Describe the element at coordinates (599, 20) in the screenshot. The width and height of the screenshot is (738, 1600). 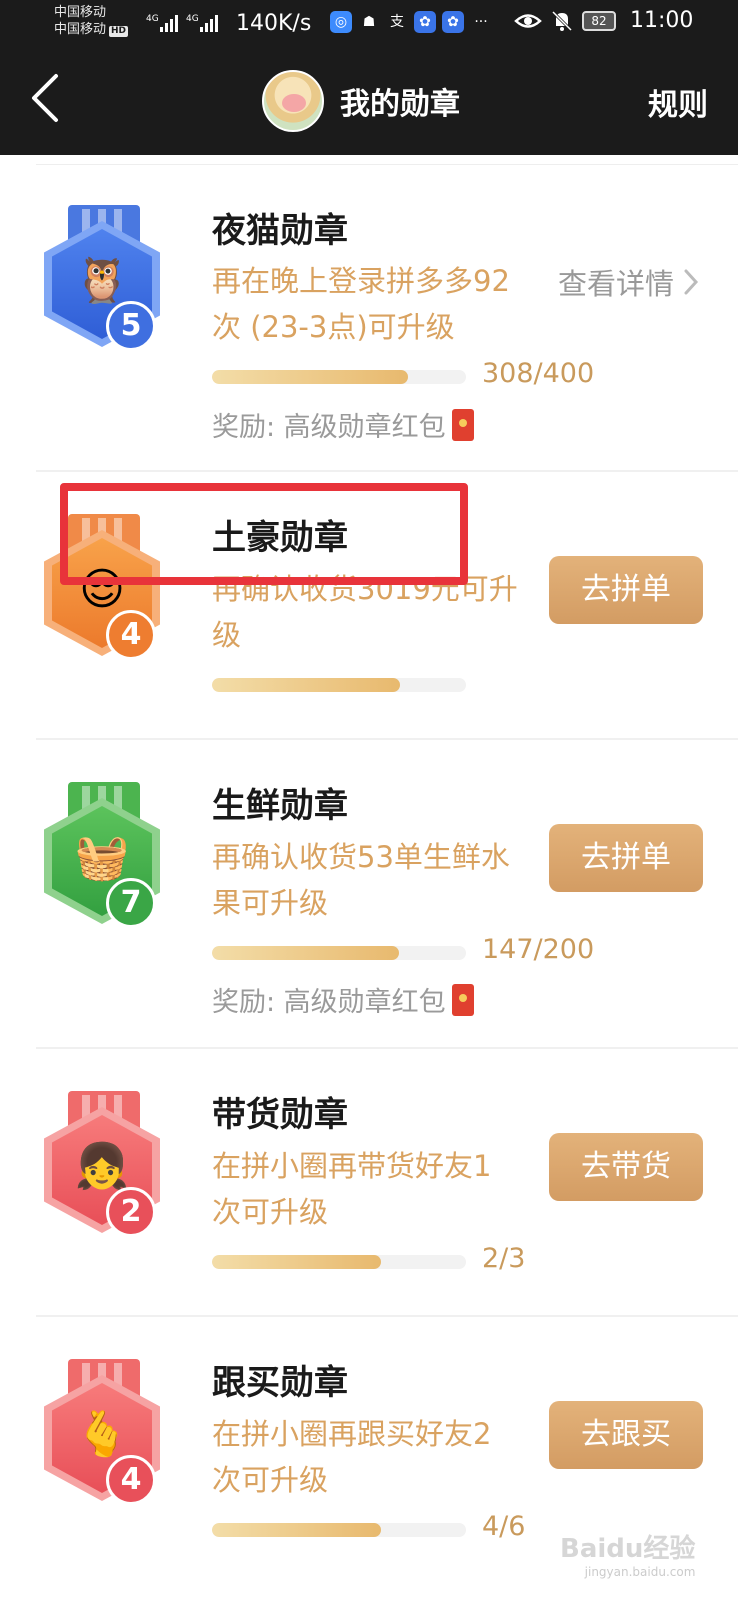
I see `battery-icon: 82` at that location.